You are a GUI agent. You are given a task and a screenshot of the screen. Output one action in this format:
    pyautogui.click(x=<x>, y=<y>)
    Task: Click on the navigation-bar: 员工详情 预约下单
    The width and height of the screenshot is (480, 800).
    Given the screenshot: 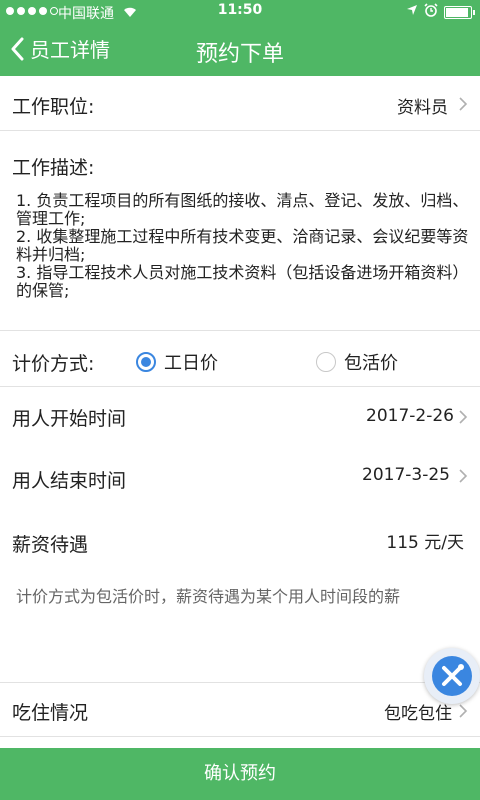 What is the action you would take?
    pyautogui.click(x=240, y=50)
    